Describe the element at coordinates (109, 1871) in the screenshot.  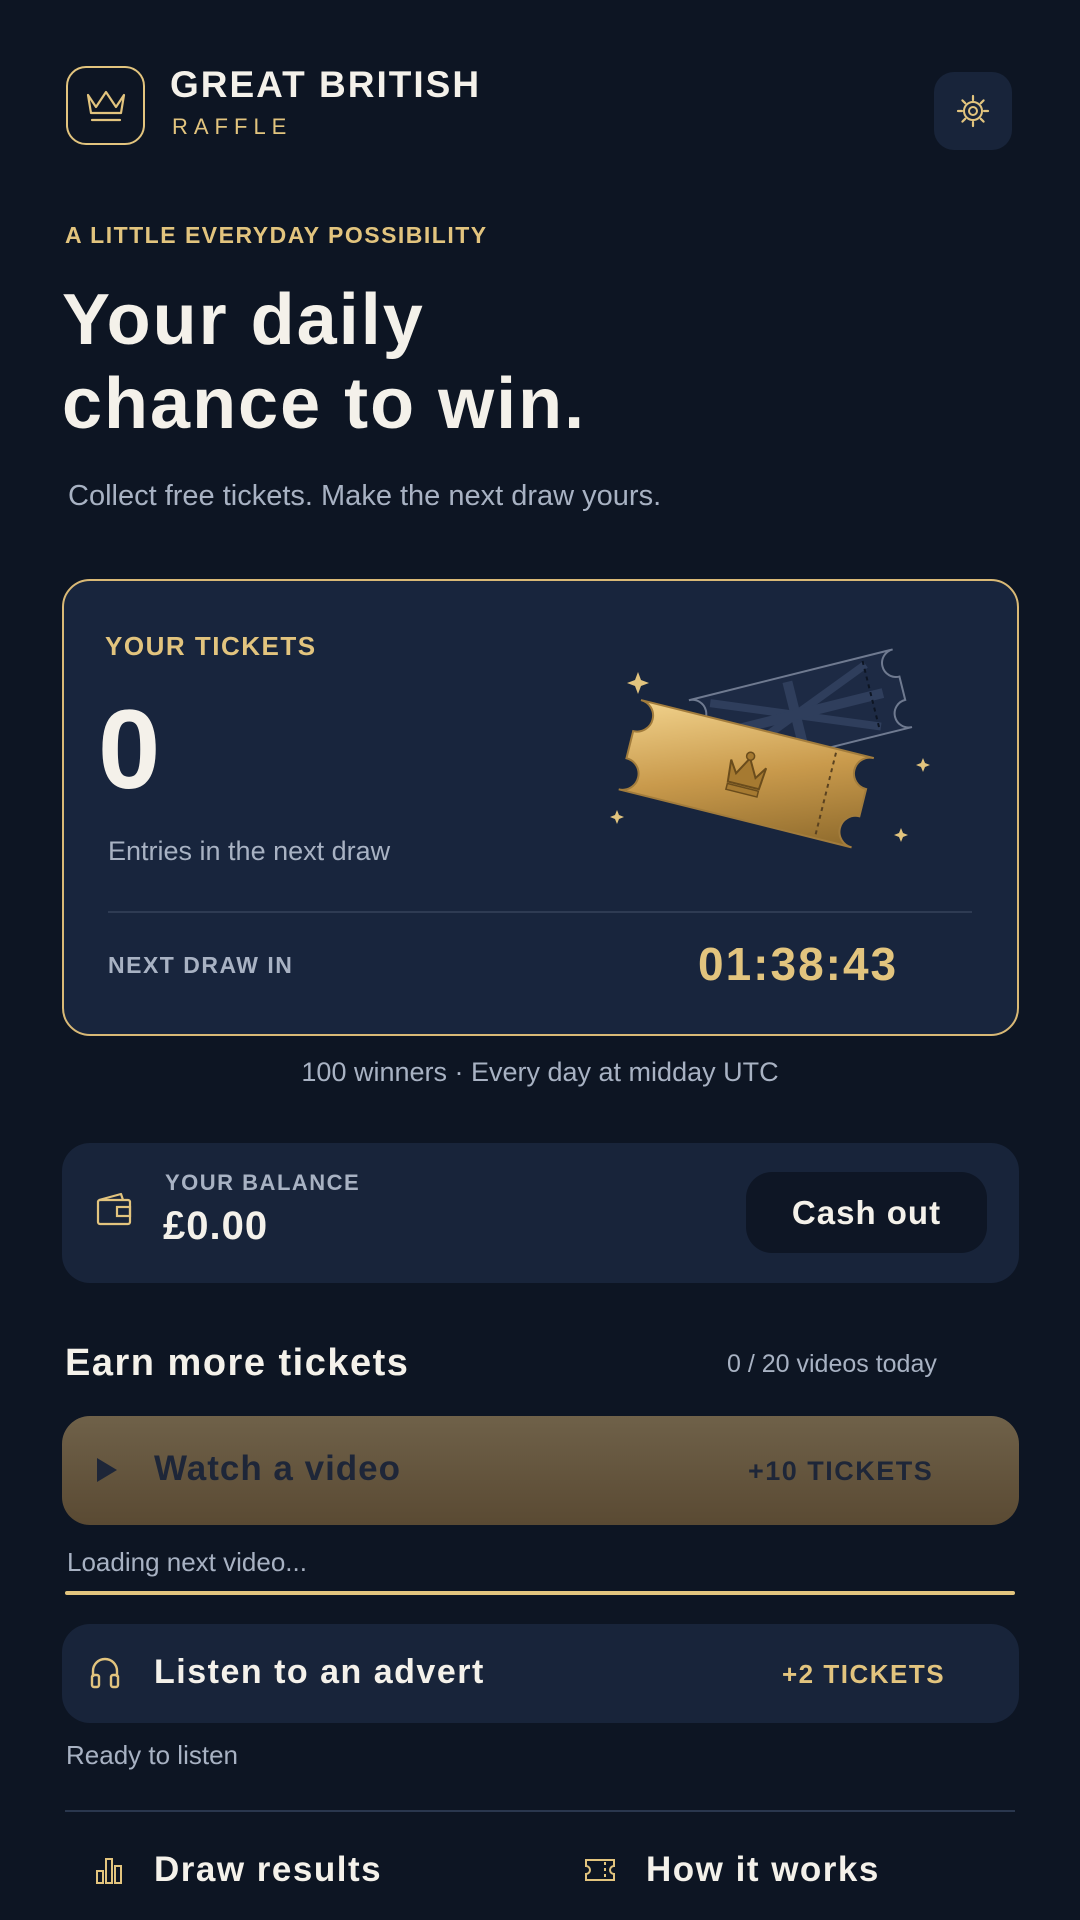
I see `bar-chart-icon` at that location.